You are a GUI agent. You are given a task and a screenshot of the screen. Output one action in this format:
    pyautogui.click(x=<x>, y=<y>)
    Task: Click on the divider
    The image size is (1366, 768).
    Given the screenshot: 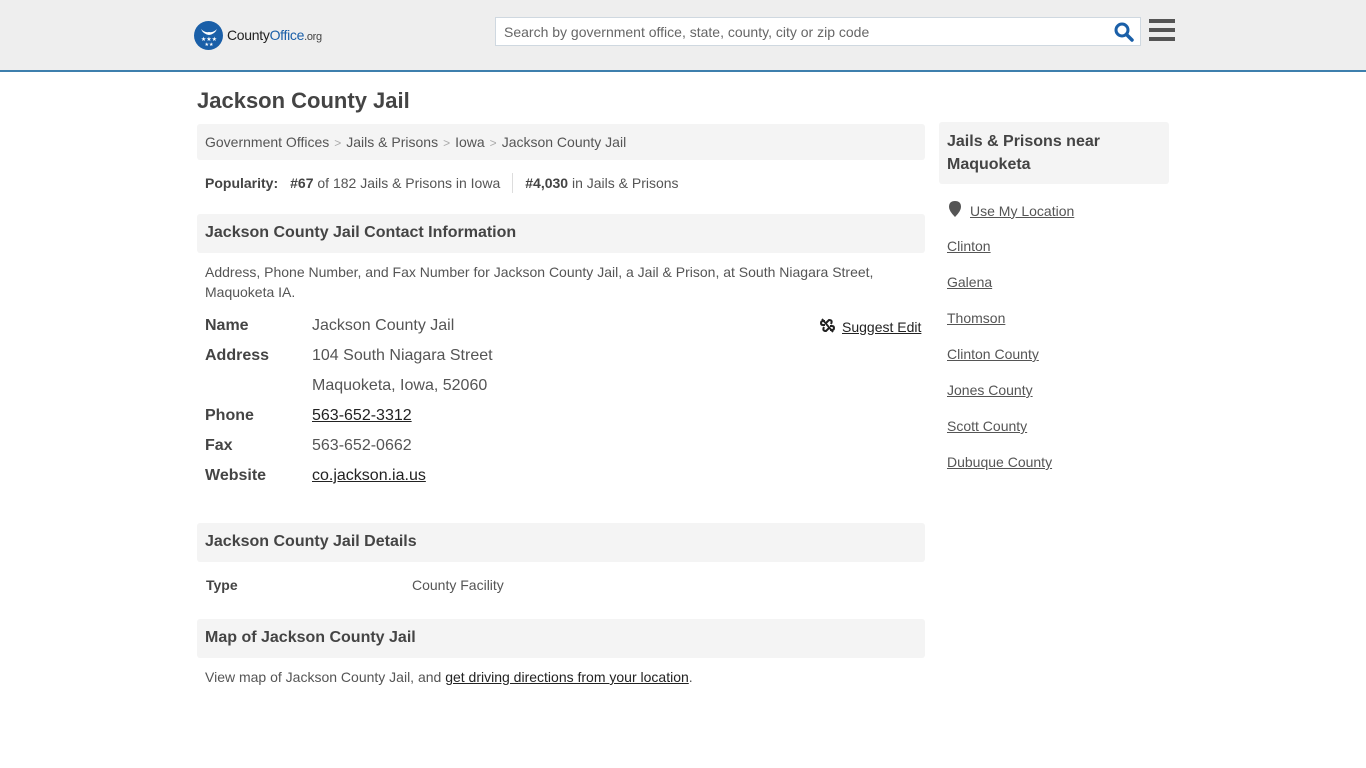 What is the action you would take?
    pyautogui.click(x=513, y=183)
    